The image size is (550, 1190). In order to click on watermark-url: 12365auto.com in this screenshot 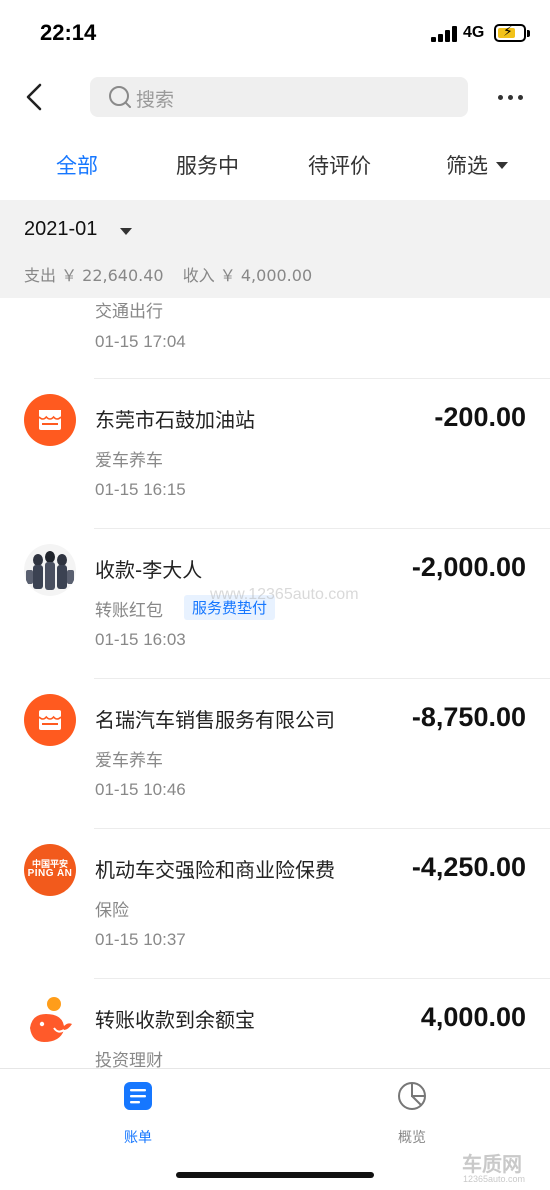, I will do `click(494, 1179)`.